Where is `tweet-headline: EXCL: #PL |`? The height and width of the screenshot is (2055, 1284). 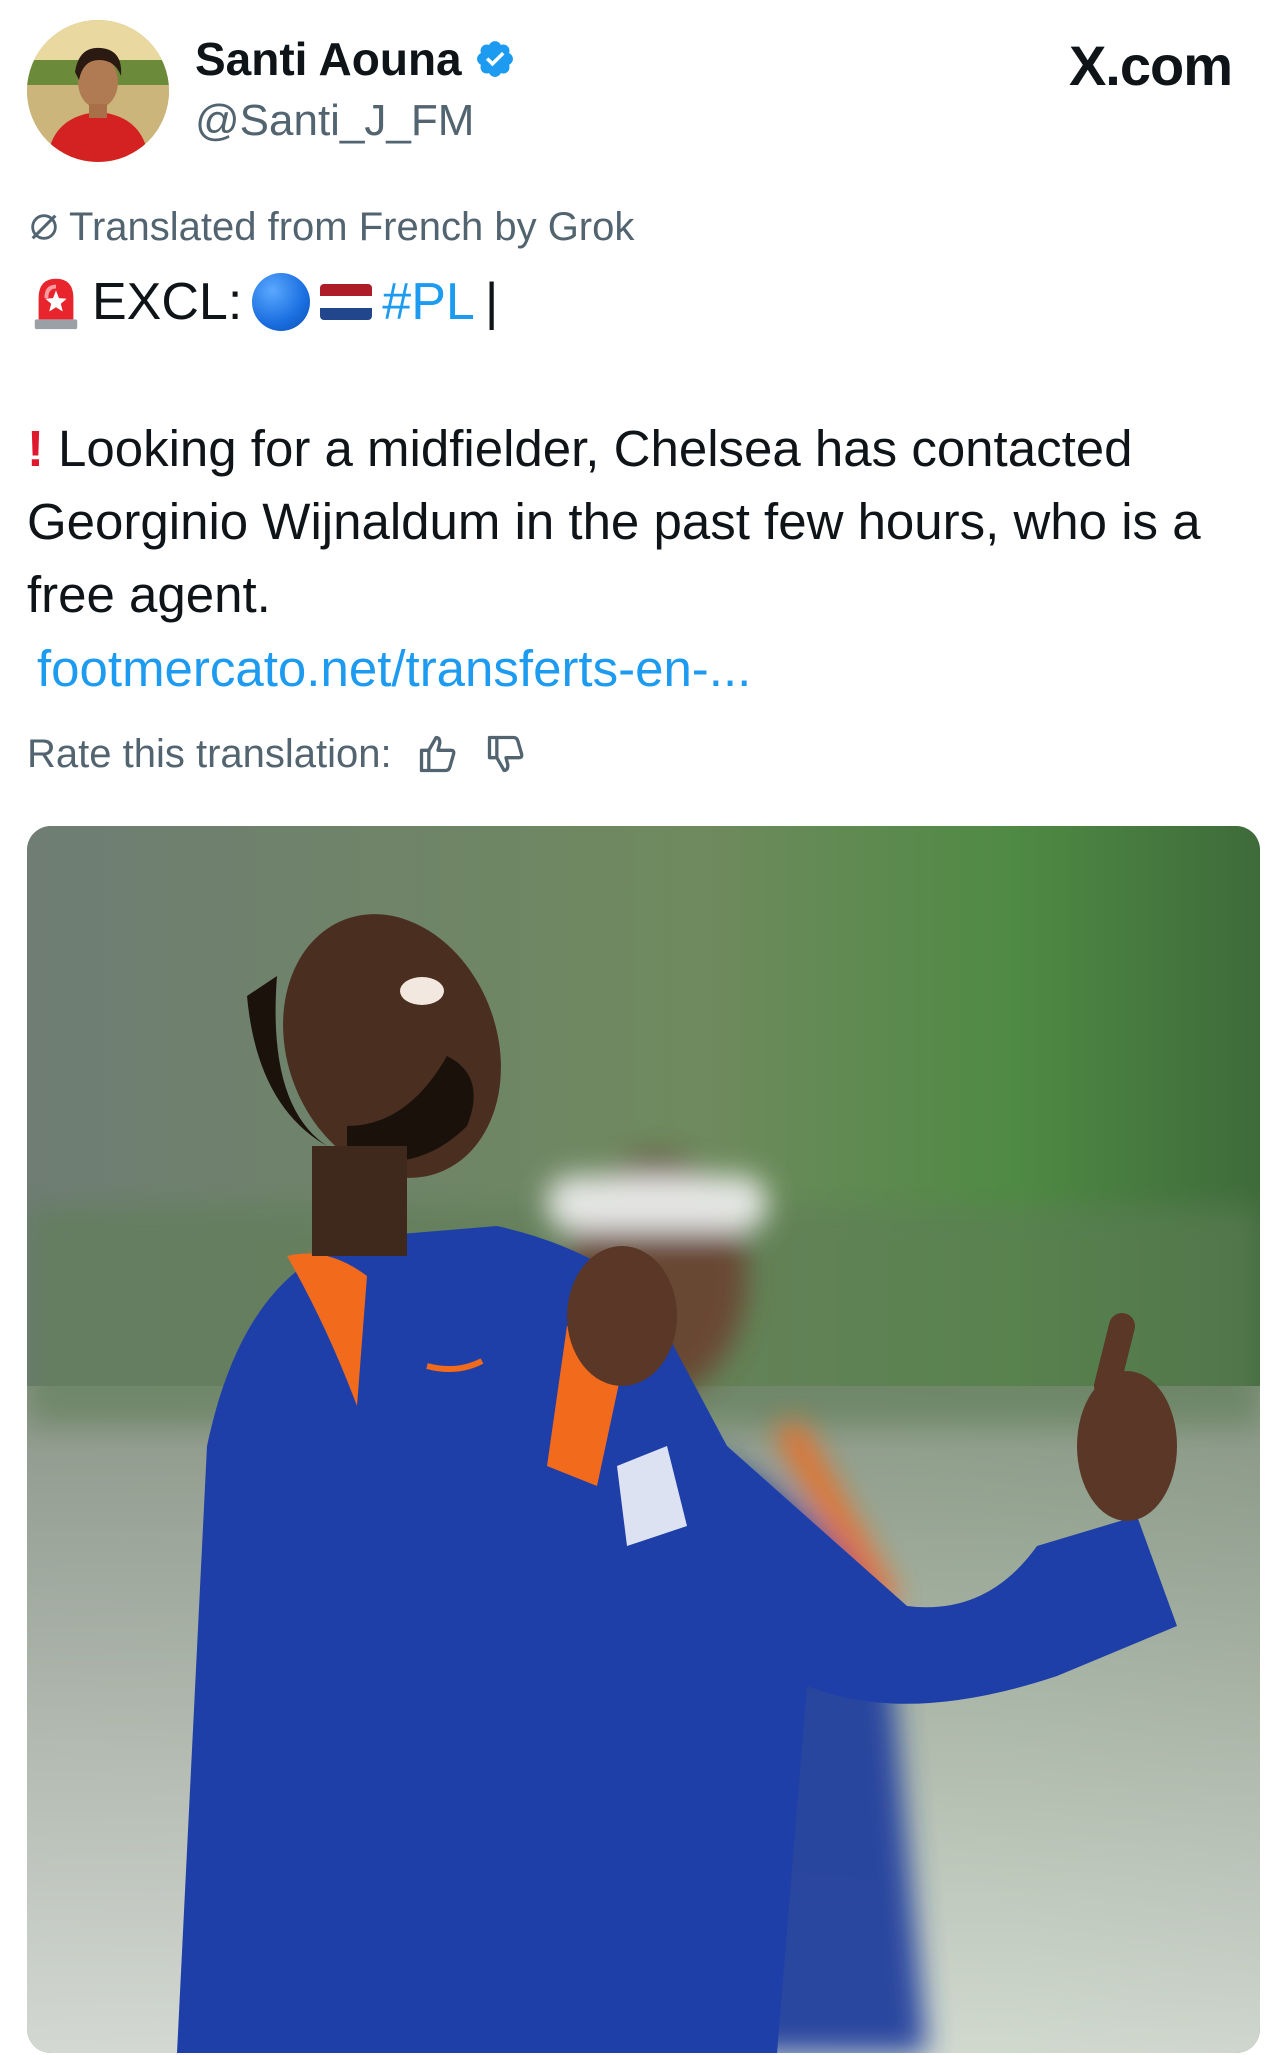
tweet-headline: EXCL: #PL | is located at coordinates (264, 302).